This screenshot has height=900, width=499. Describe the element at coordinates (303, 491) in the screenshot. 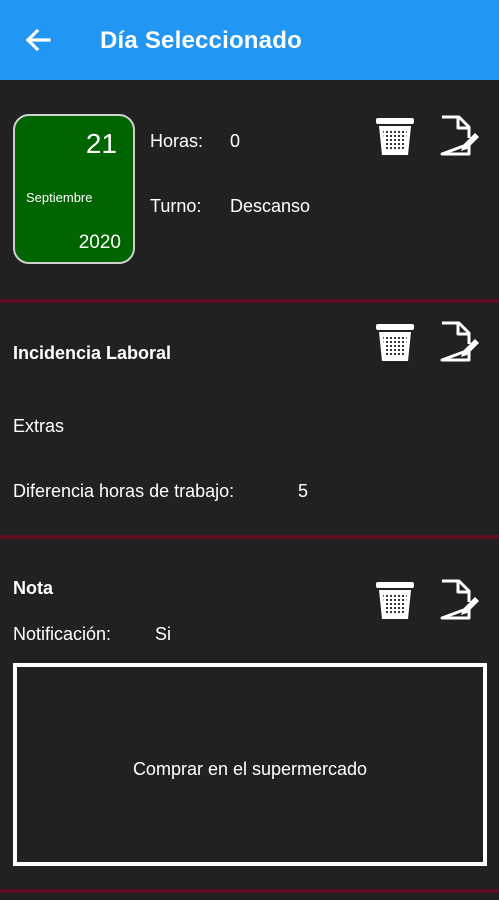

I see `work-hours-diff-value: 5` at that location.